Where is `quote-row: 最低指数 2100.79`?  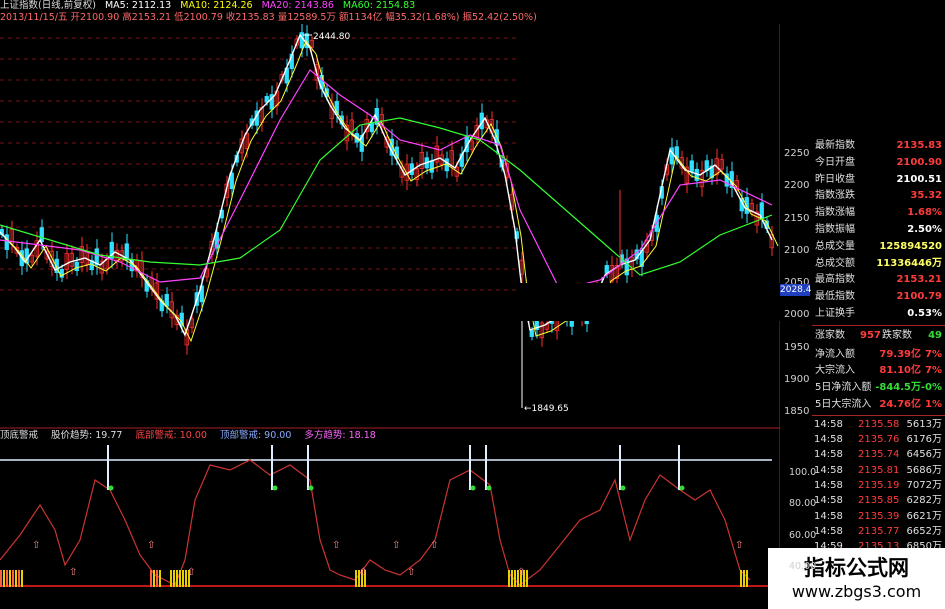 quote-row: 最低指数 2100.79 is located at coordinates (878, 297).